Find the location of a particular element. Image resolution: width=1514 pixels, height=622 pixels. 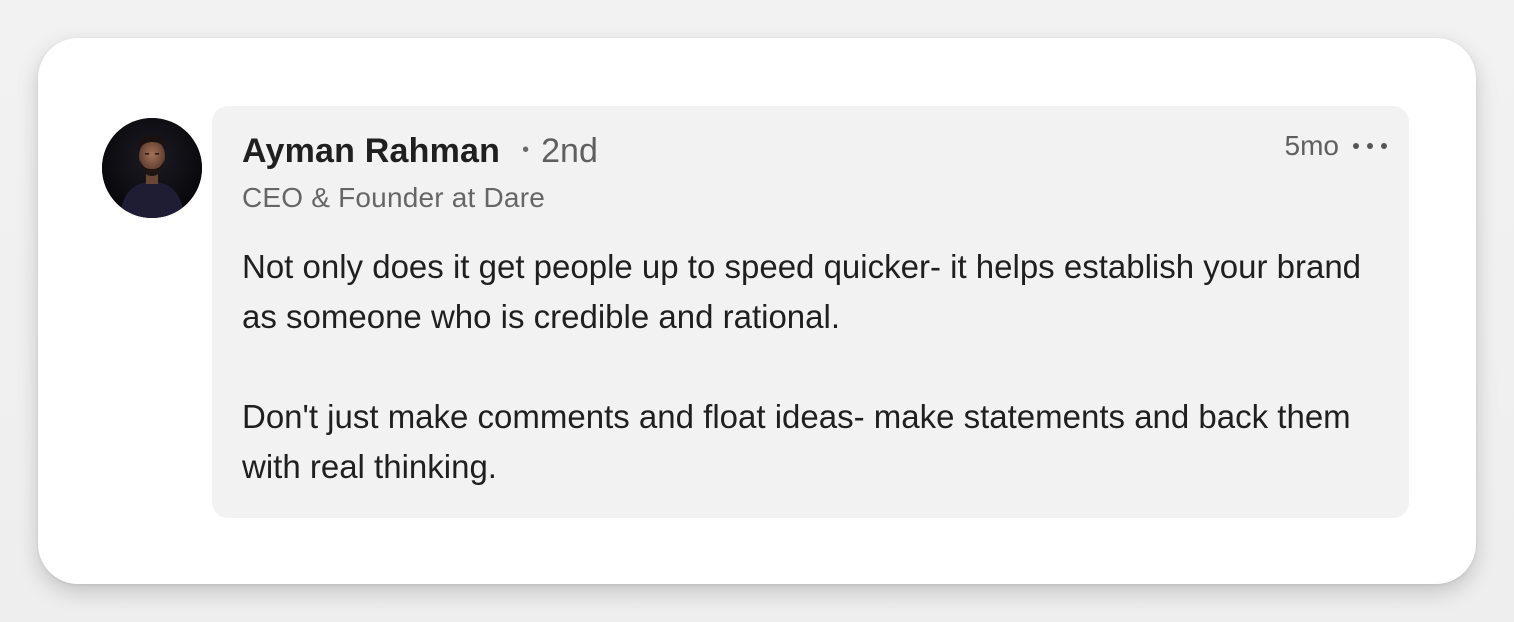

author-headline: CEO & Founder at Dare is located at coordinates (393, 197).